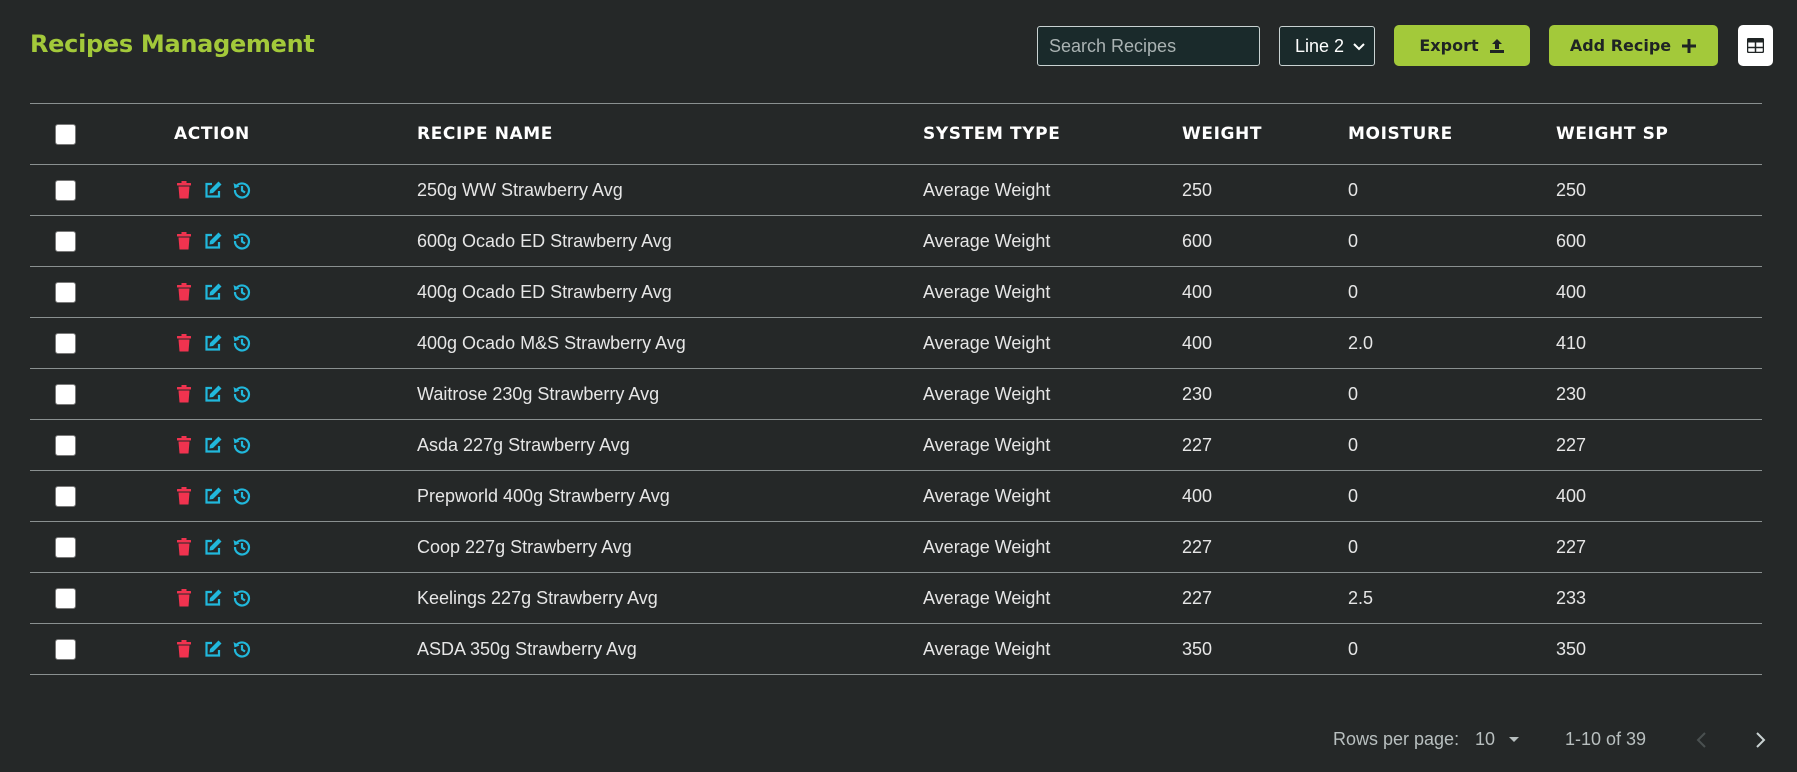  Describe the element at coordinates (1571, 444) in the screenshot. I see `weight-sp-cell: 227` at that location.